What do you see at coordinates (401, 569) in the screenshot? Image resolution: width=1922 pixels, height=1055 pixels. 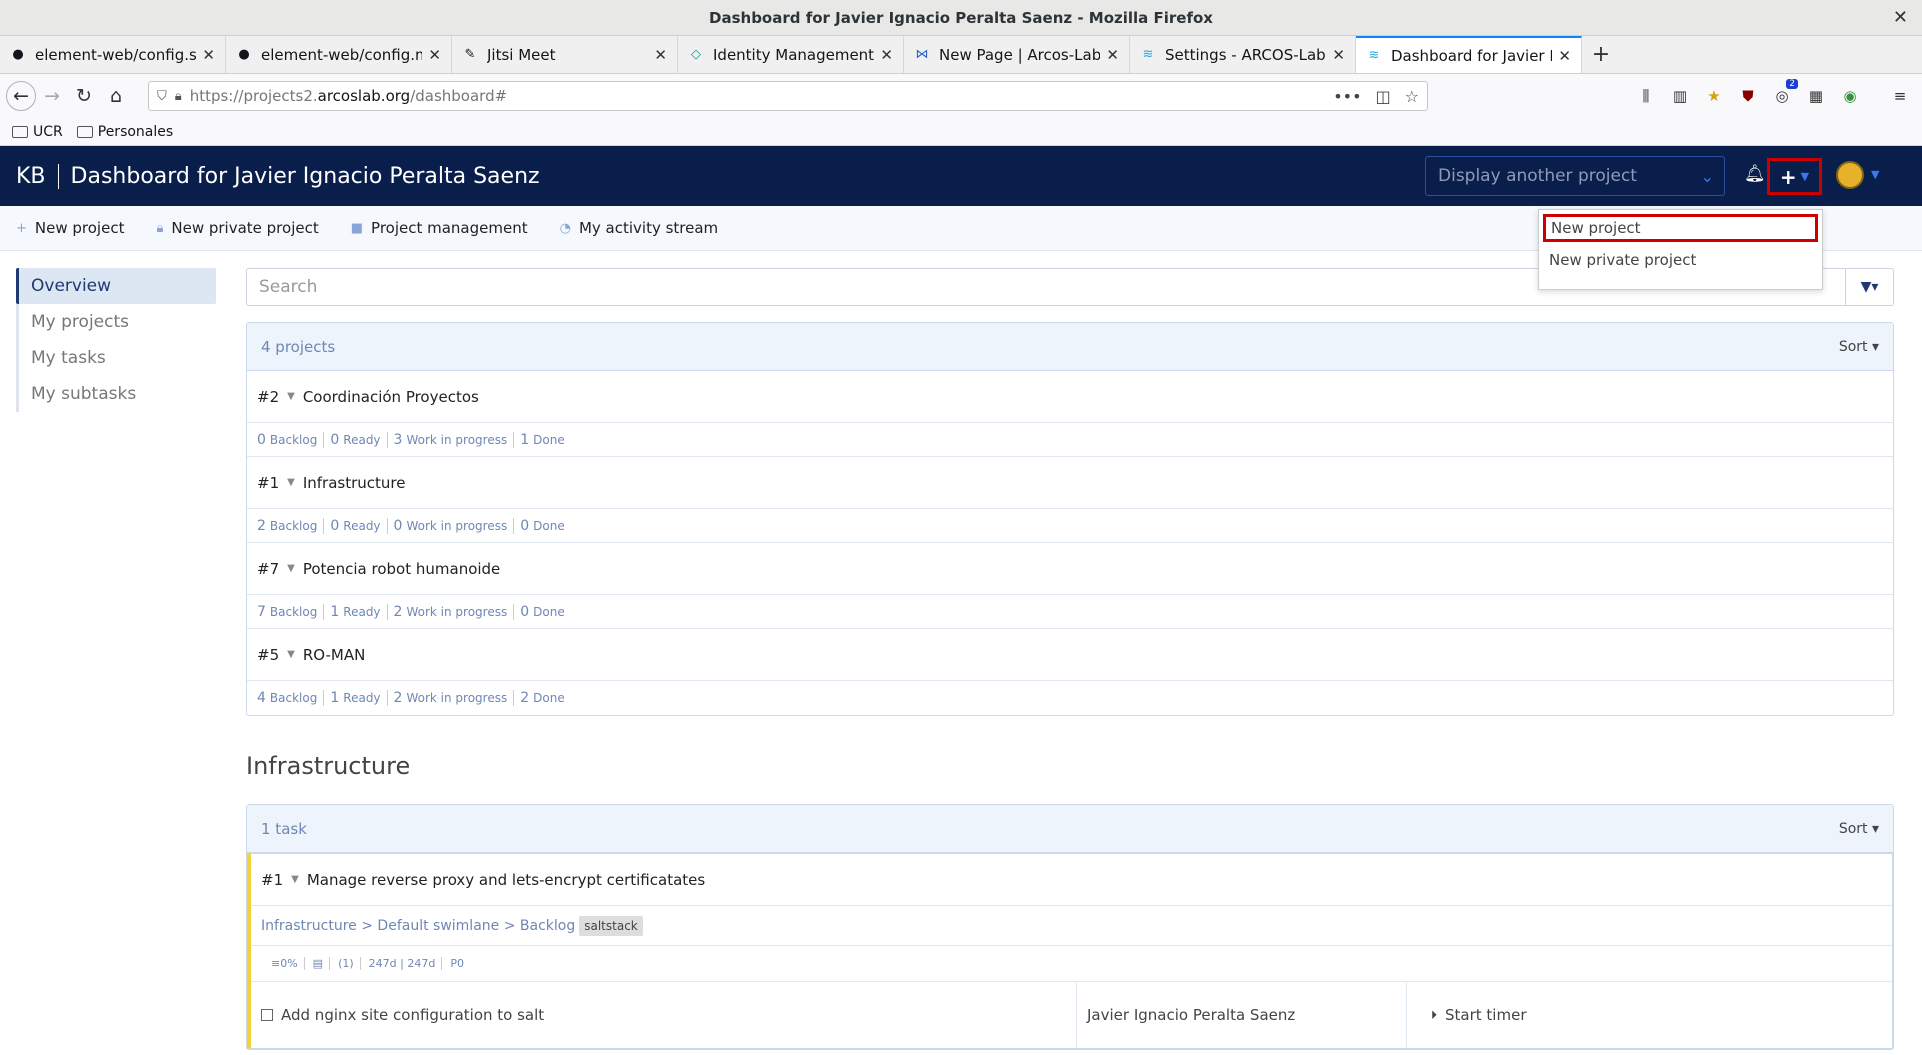 I see `project-name: Potencia robot humanoide` at bounding box center [401, 569].